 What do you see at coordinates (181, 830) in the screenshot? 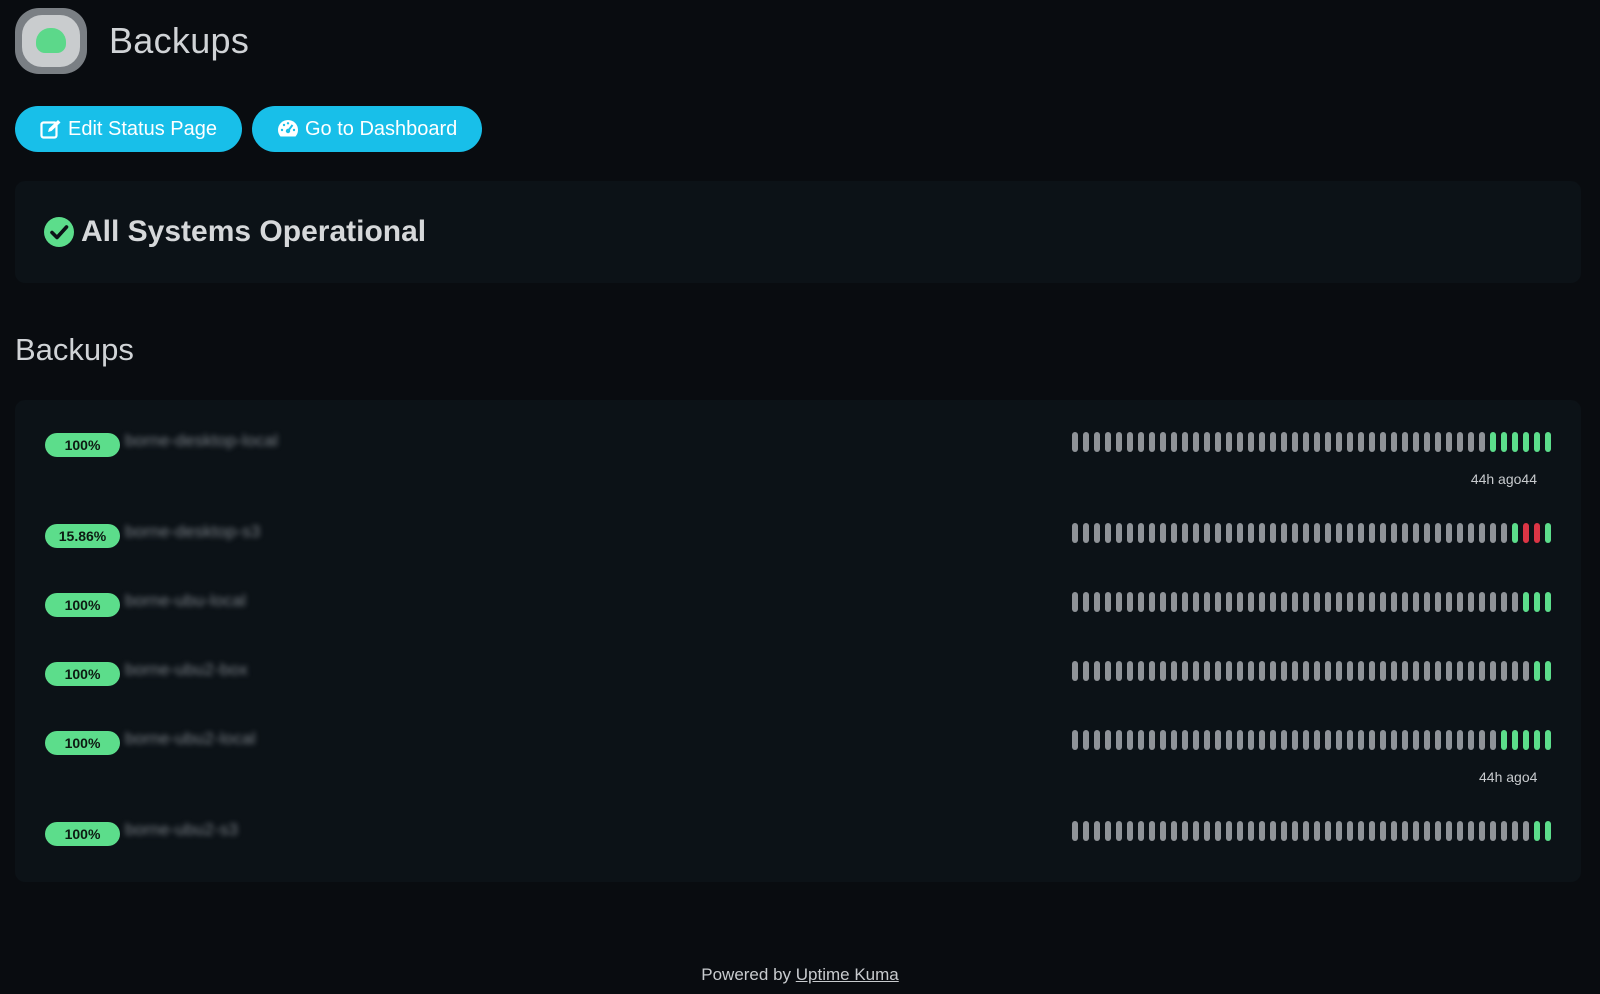
I see `monitor-name: borne-ubu2-s3` at bounding box center [181, 830].